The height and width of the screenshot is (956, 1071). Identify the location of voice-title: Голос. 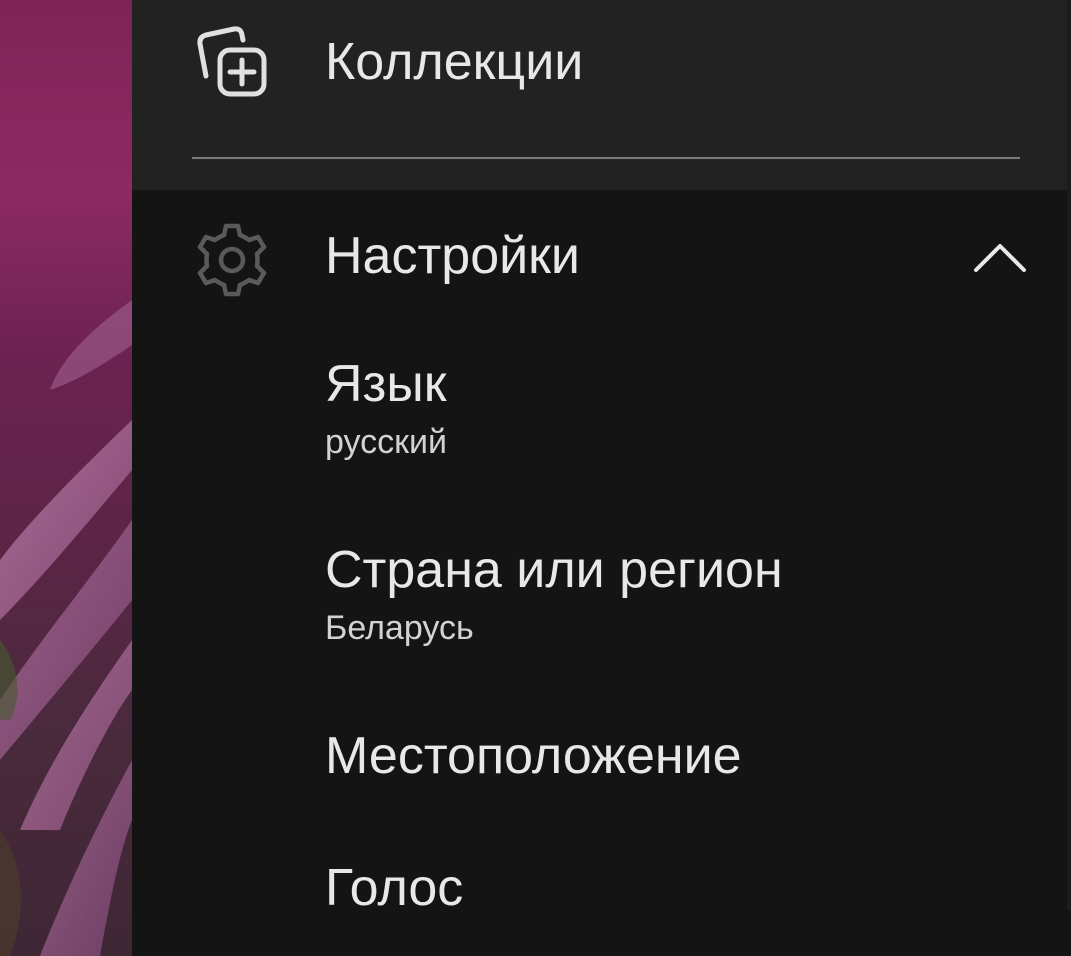
(394, 888).